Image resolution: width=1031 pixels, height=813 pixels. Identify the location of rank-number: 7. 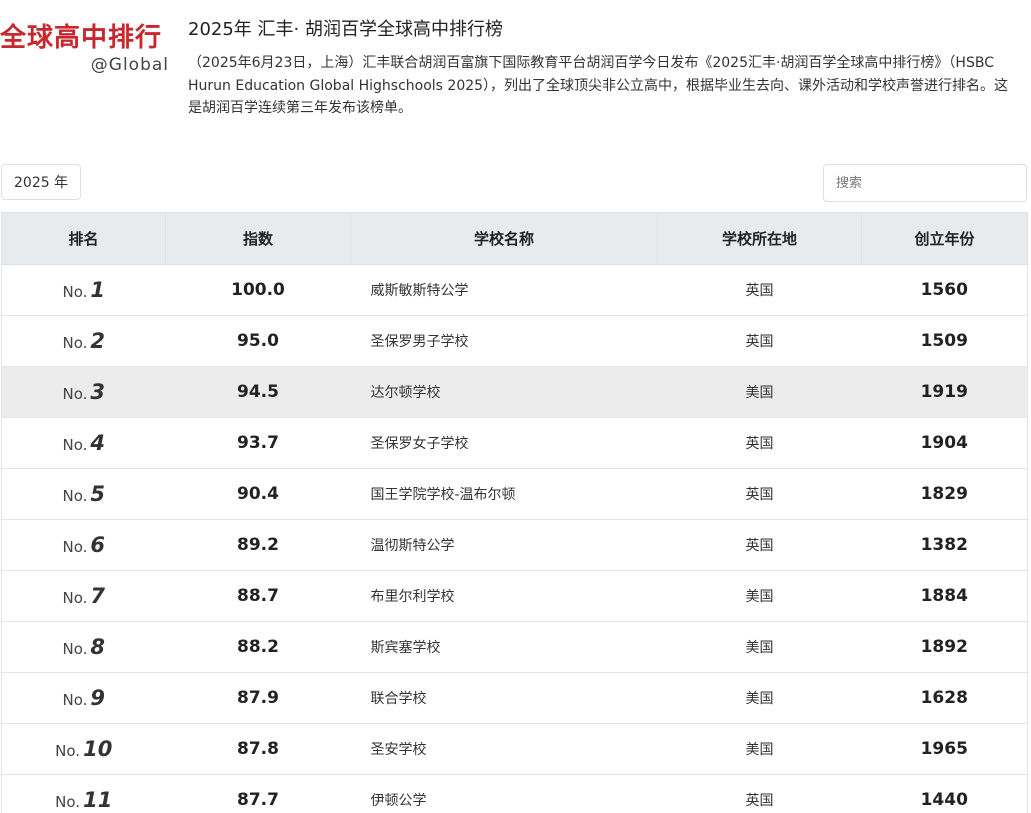
(98, 596).